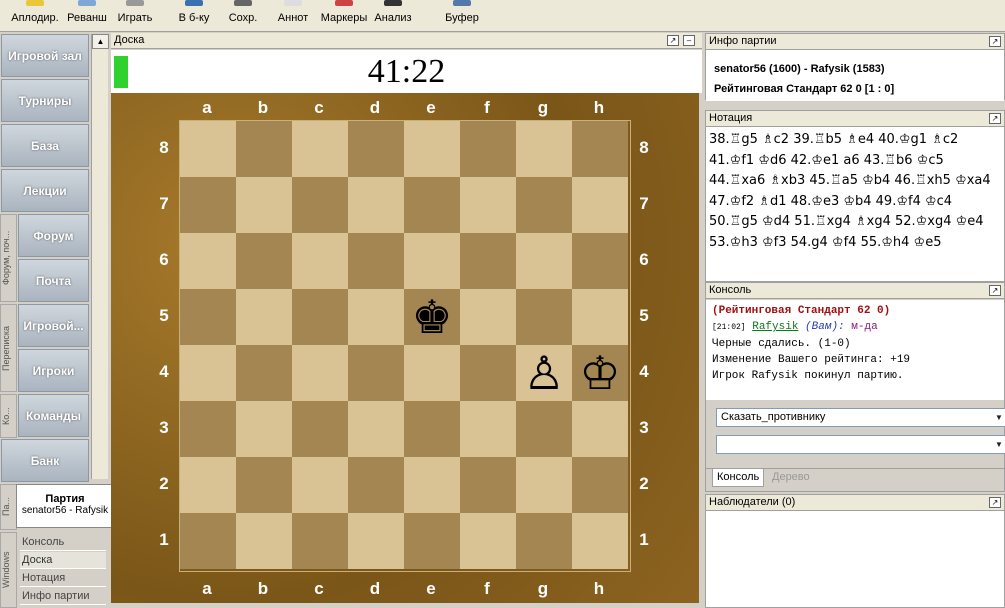 The width and height of the screenshot is (1005, 608). Describe the element at coordinates (208, 261) in the screenshot. I see `square-a6` at that location.